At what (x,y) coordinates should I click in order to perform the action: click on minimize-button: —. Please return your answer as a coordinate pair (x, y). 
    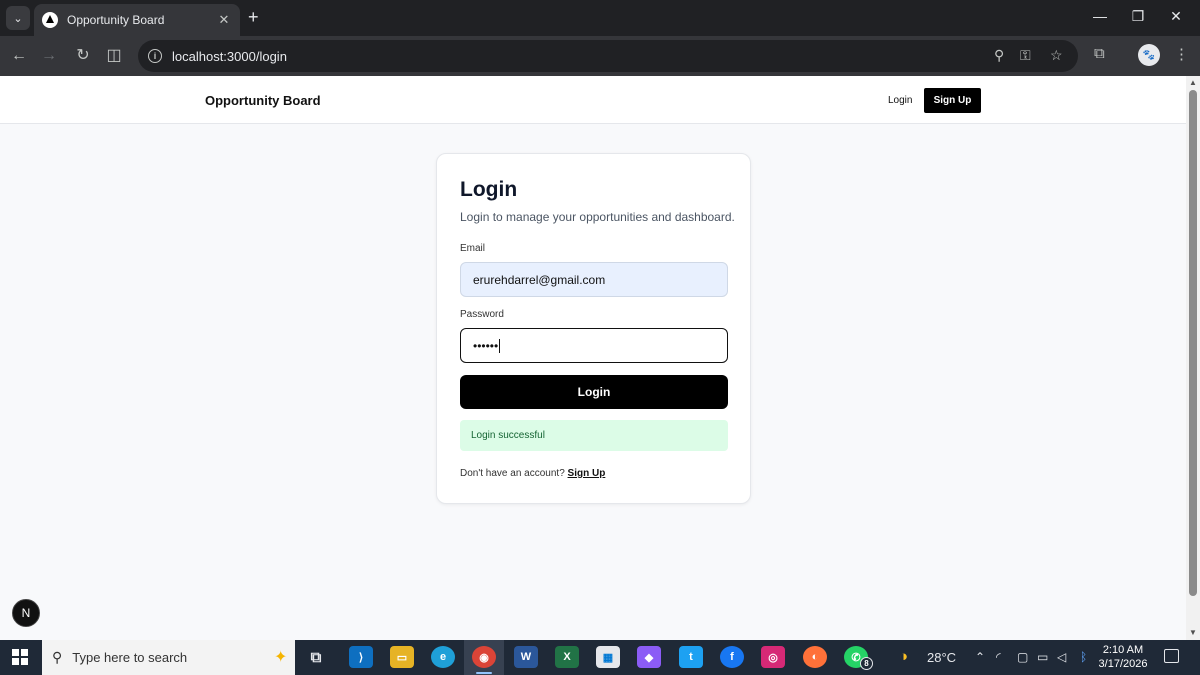
    Looking at the image, I should click on (1100, 16).